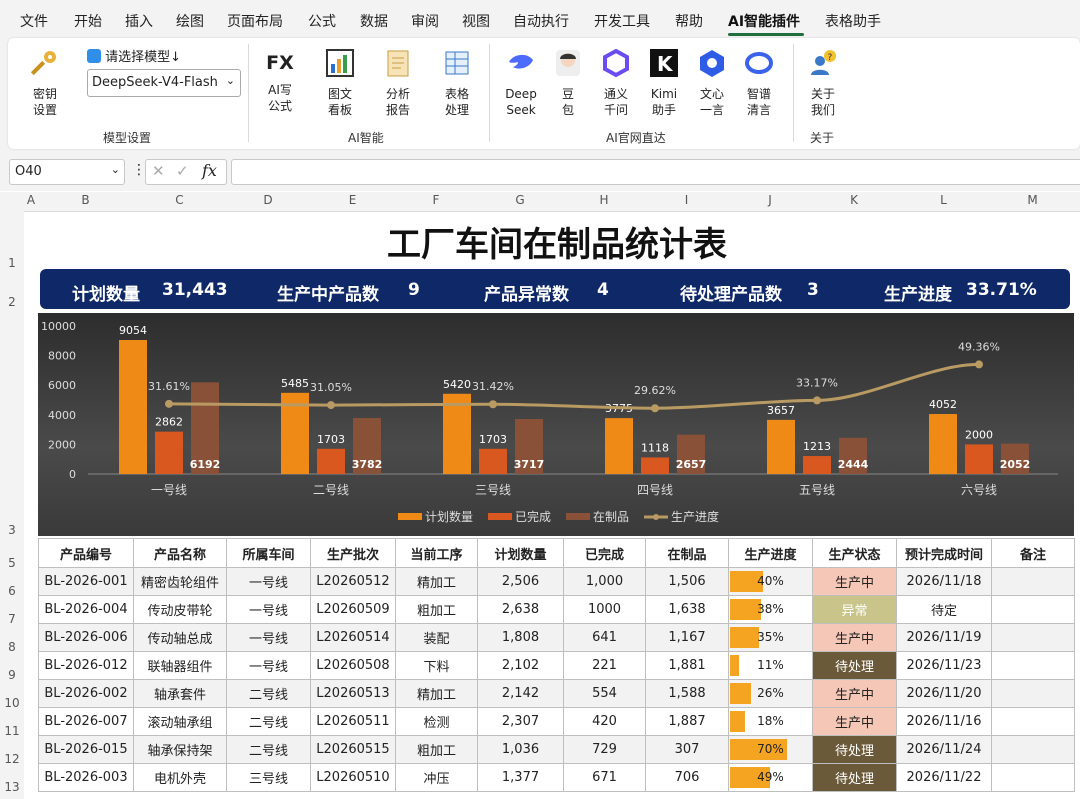  Describe the element at coordinates (687, 749) in the screenshot. I see `table-cell: 307` at that location.